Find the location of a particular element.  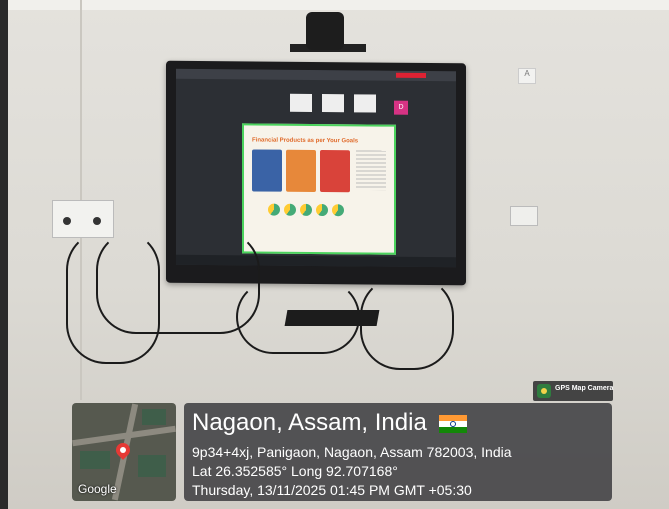

left-pillar is located at coordinates (4, 254).